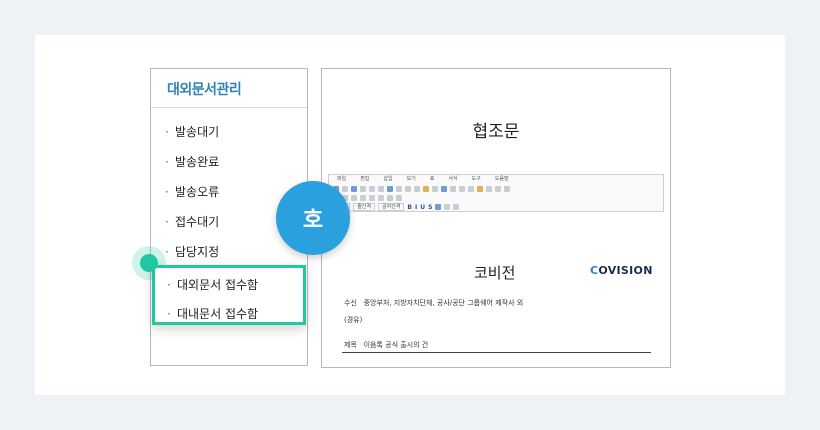 This screenshot has height=430, width=820. Describe the element at coordinates (204, 90) in the screenshot. I see `sidebar-title: 대외문서관리` at that location.